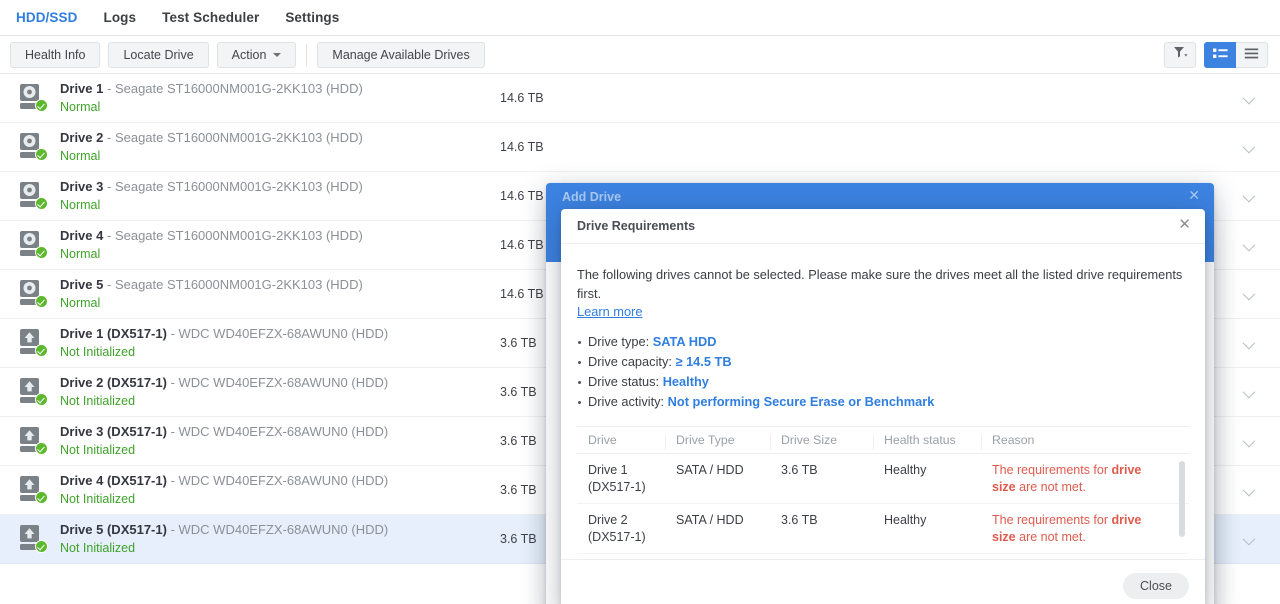 Image resolution: width=1280 pixels, height=604 pixels. Describe the element at coordinates (158, 54) in the screenshot. I see `locate-drive-button: Locate Drive` at that location.